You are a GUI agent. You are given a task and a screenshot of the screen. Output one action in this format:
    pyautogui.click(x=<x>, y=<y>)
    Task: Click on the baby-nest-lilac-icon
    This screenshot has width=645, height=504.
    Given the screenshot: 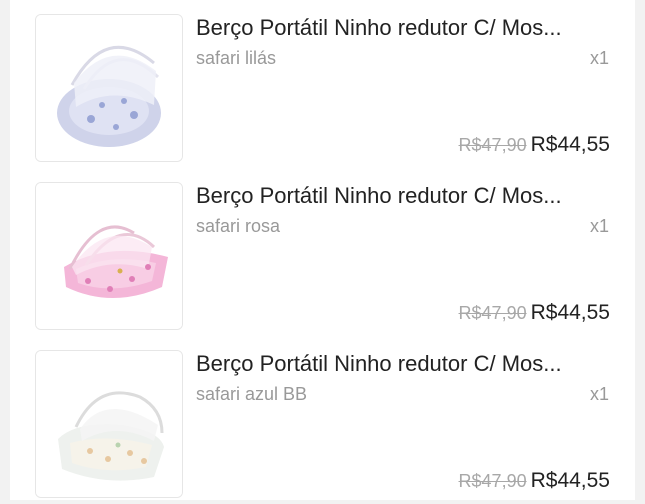 What is the action you would take?
    pyautogui.click(x=109, y=88)
    